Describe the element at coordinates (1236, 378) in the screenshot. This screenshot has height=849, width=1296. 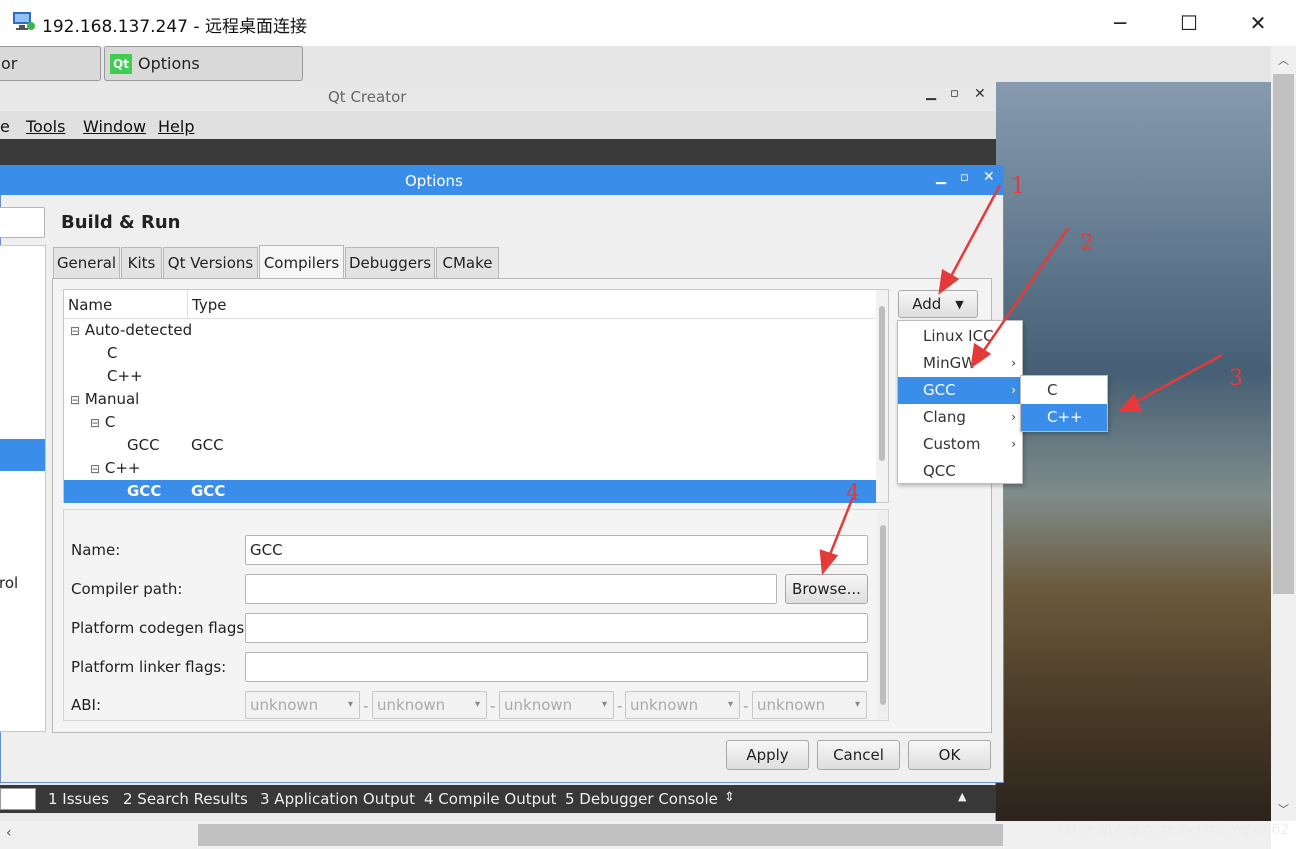
I see `annotation-label: 3` at that location.